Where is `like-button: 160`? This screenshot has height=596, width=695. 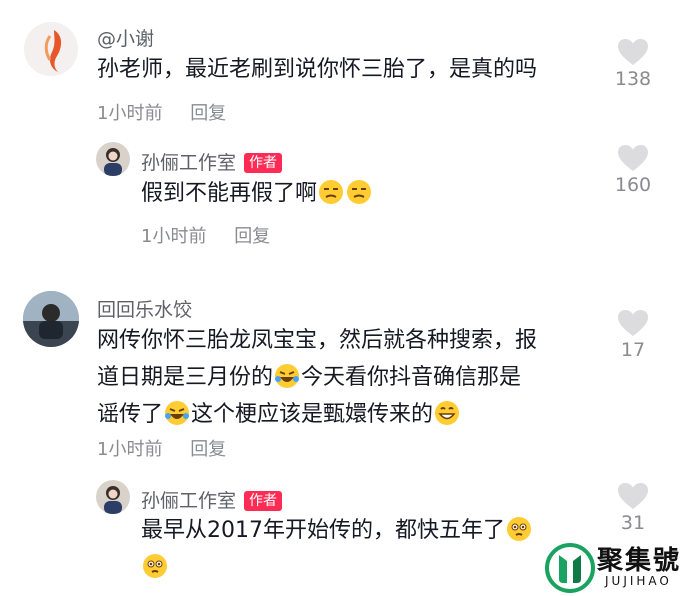
like-button: 160 is located at coordinates (633, 170).